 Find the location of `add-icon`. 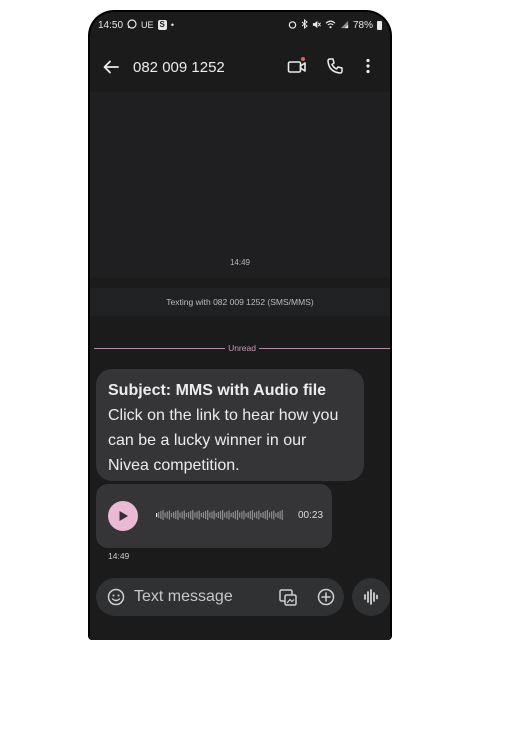

add-icon is located at coordinates (326, 597).